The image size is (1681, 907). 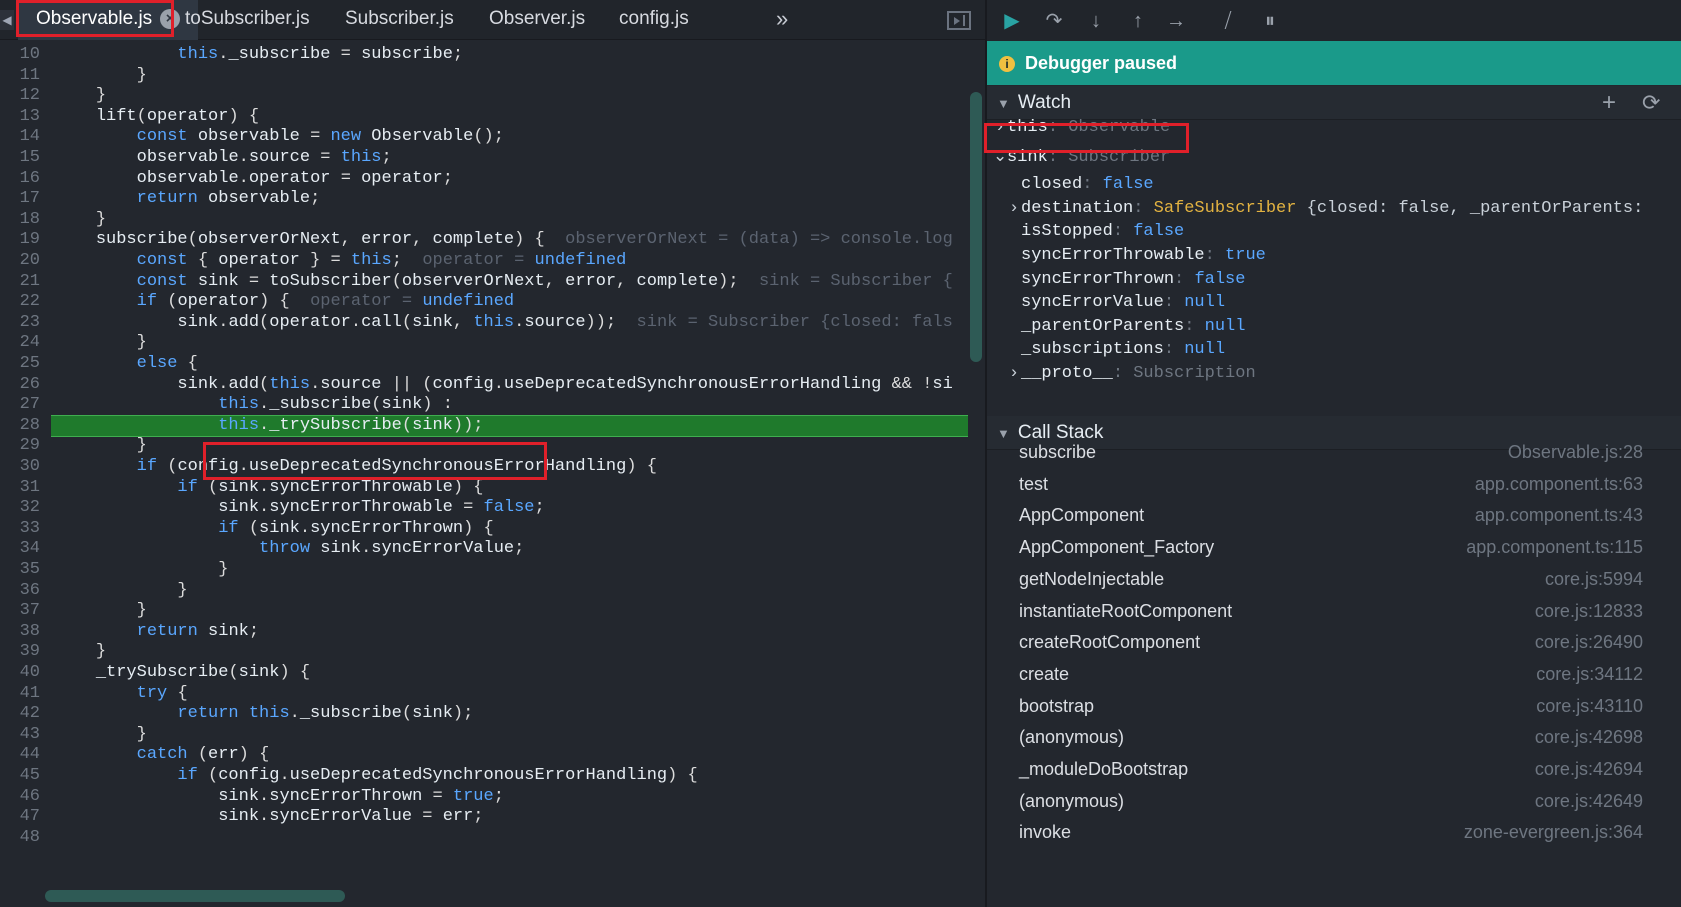 I want to click on frame-location: core.js:43110, so click(x=1589, y=705).